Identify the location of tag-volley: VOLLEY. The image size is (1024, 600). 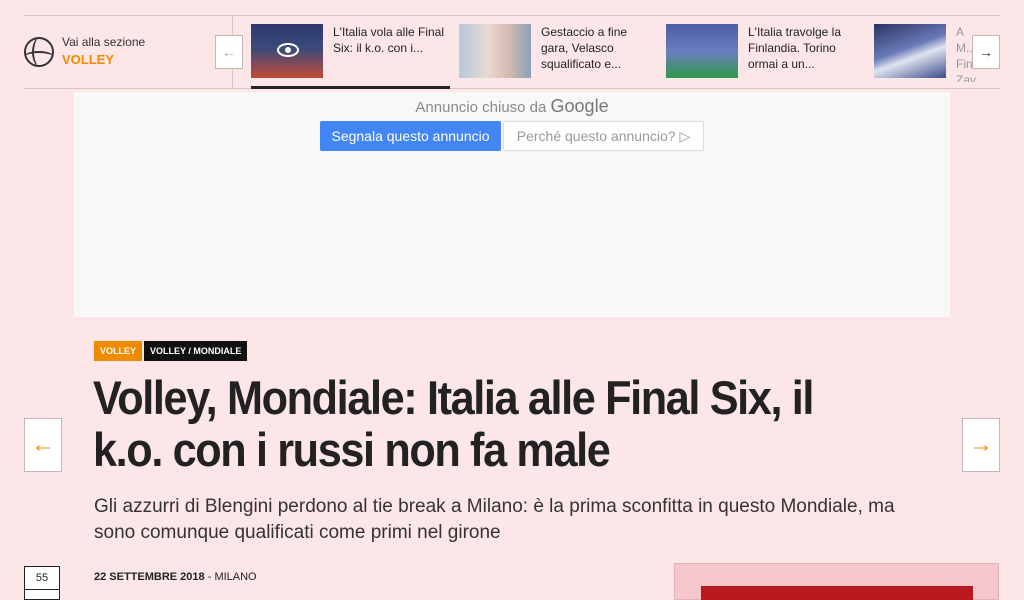
(118, 351).